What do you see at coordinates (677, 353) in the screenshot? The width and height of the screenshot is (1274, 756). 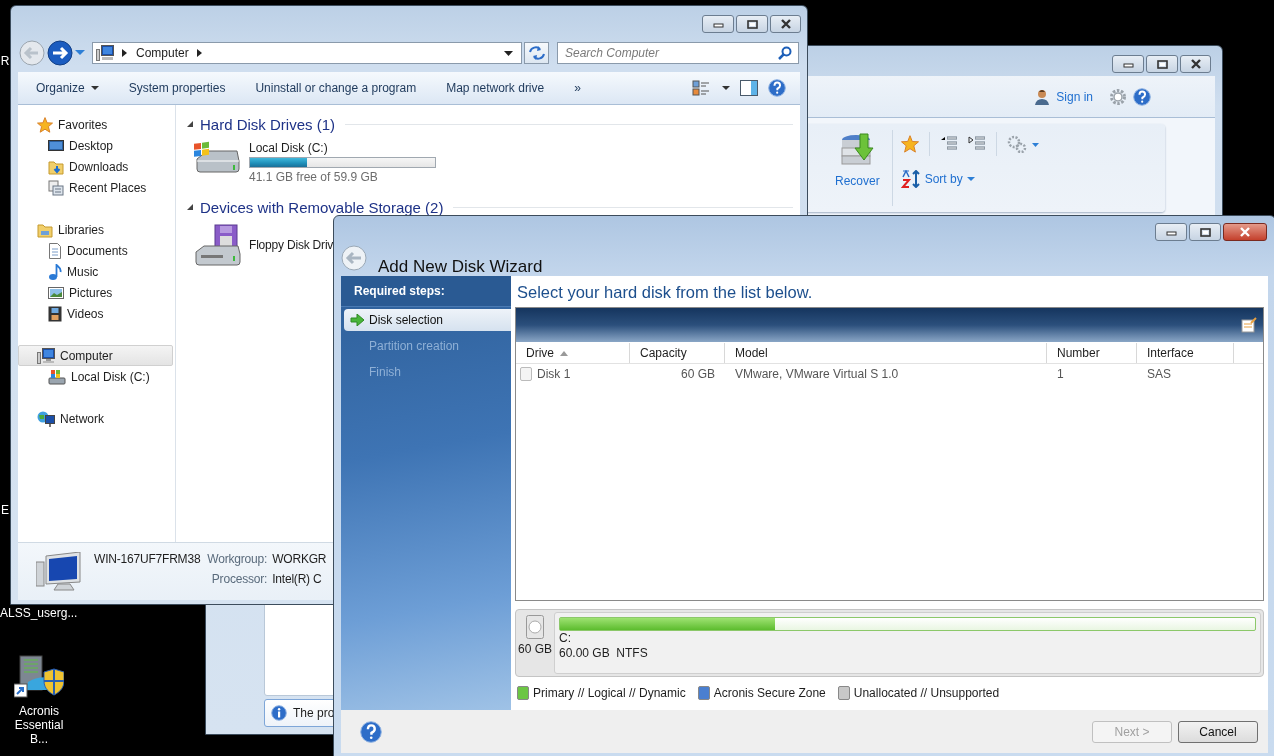 I see `column-header: Capacity` at bounding box center [677, 353].